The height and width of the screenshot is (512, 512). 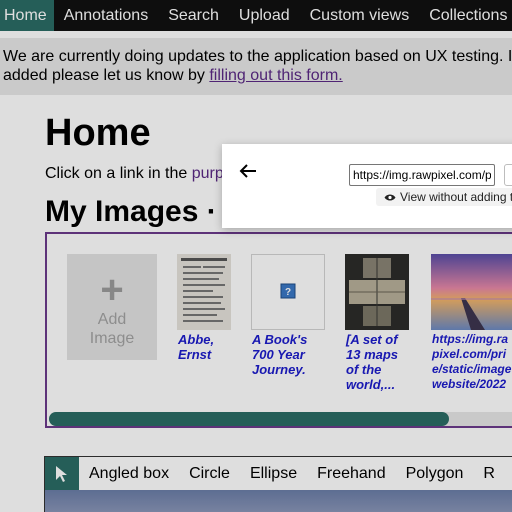 I want to click on view-without-adding-button: View without adding t, so click(x=444, y=197).